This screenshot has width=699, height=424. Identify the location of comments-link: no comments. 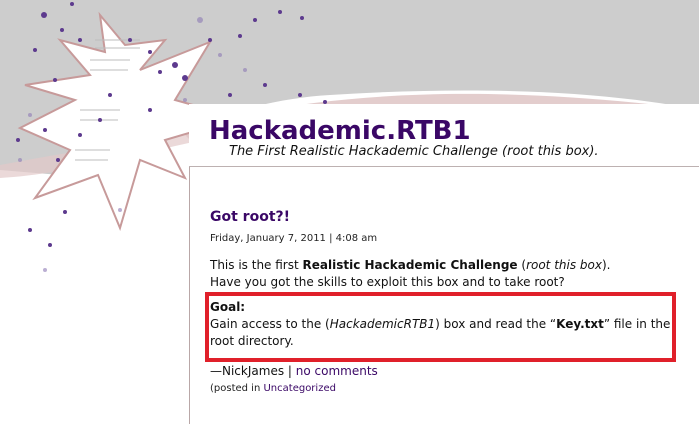
(337, 371).